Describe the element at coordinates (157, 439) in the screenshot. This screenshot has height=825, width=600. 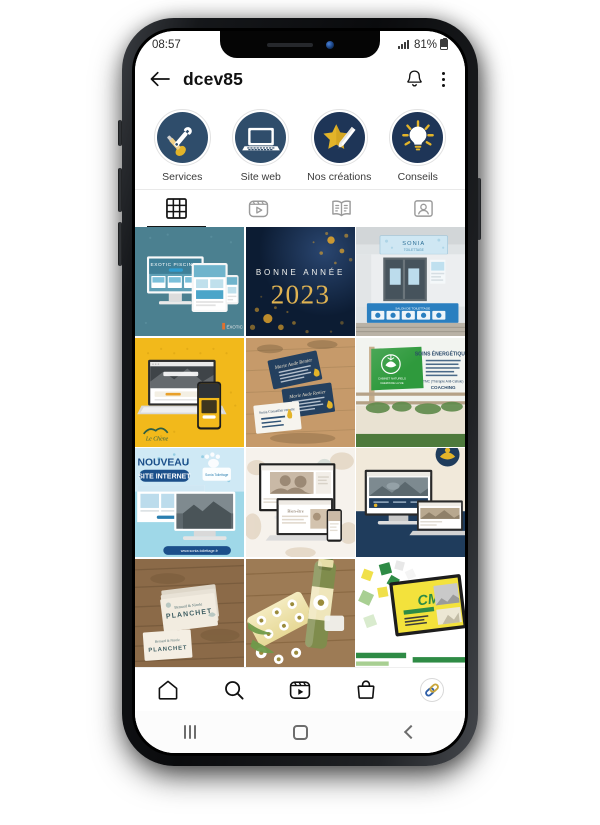
I see `svg-text: Le Chene` at that location.